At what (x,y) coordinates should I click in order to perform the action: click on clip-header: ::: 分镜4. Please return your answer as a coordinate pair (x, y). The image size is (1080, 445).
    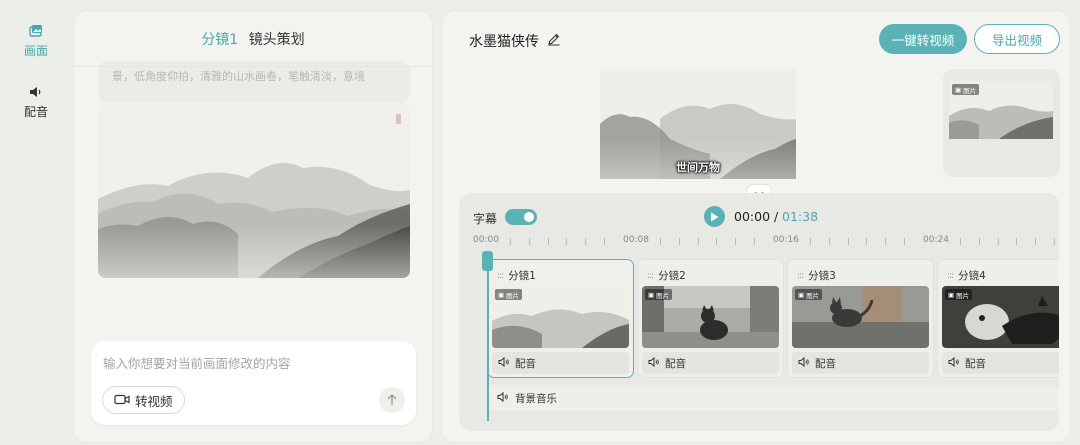
    Looking at the image, I should click on (966, 275).